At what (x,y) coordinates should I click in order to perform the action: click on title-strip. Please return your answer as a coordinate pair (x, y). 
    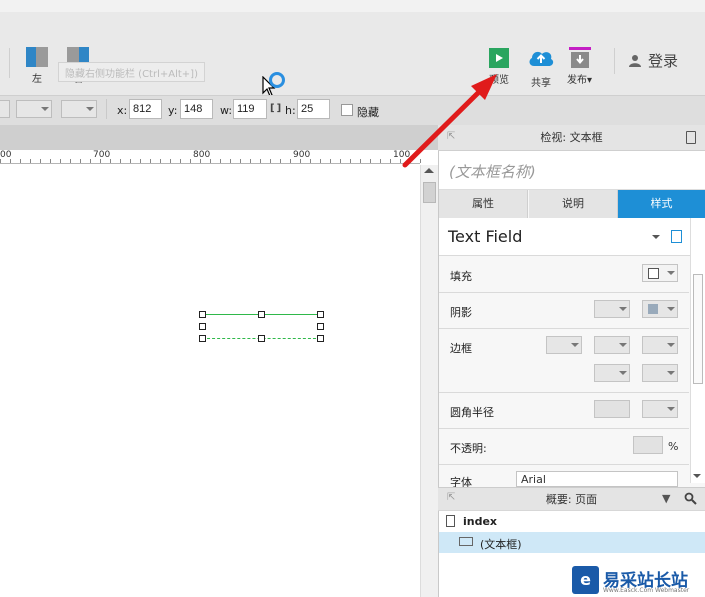
    Looking at the image, I should click on (352, 6).